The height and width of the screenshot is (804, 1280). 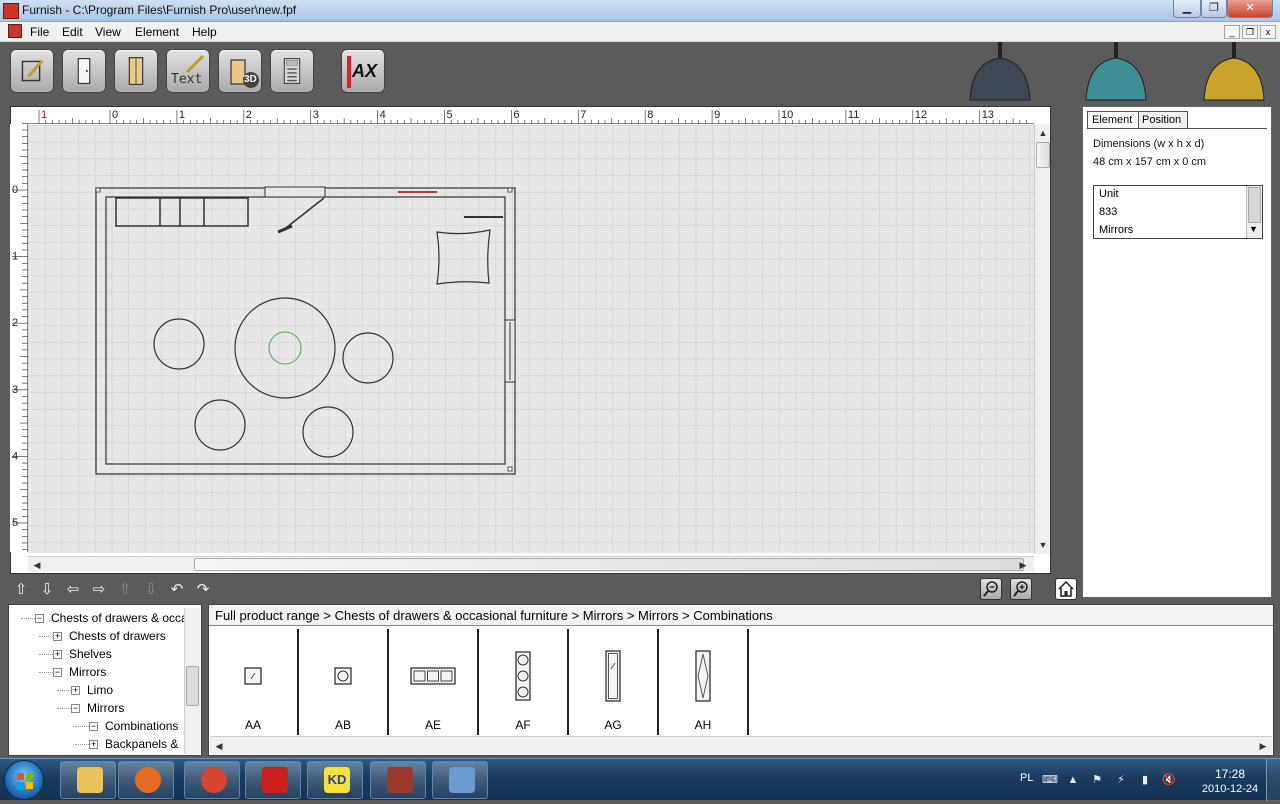 I want to click on draw-wall-button, so click(x=32, y=71).